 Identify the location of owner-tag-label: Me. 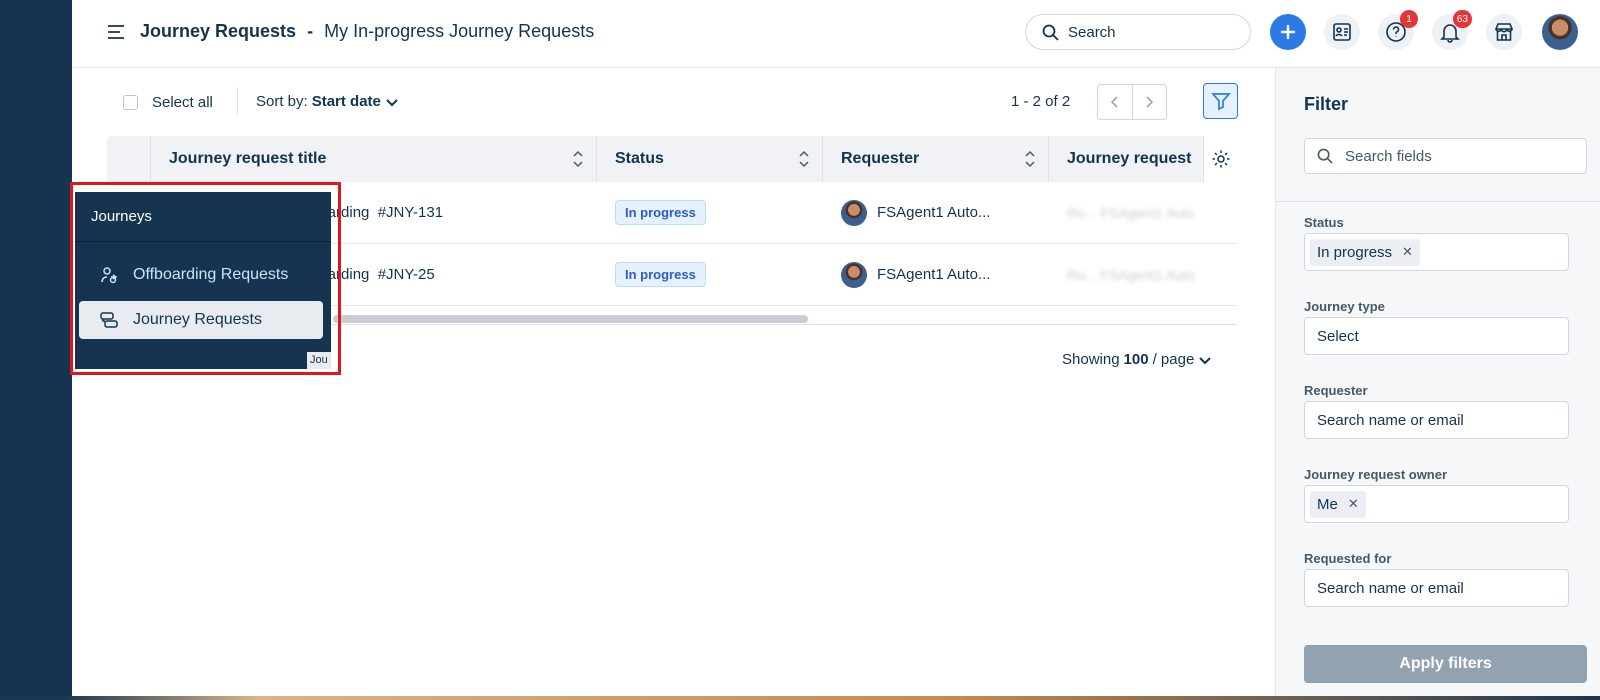
(1327, 504).